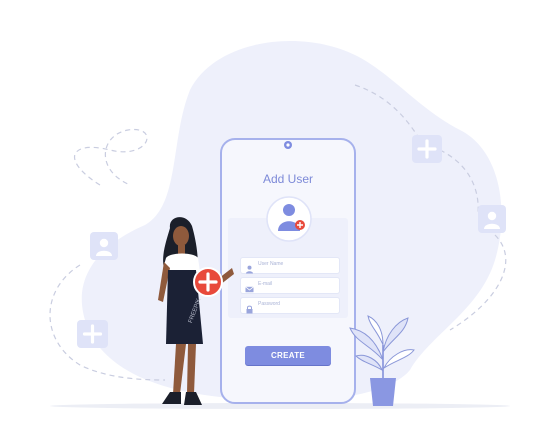 Image resolution: width=559 pixels, height=447 pixels. I want to click on password-placeholder: Password, so click(269, 304).